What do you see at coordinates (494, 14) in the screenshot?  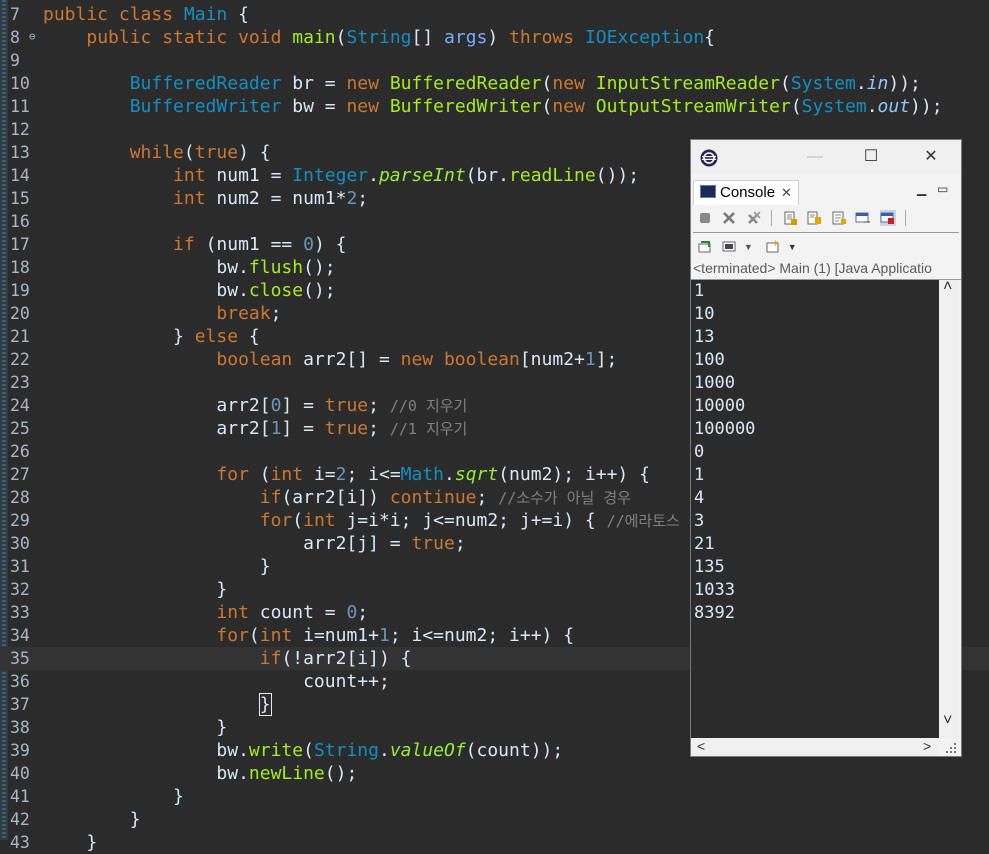 I see `code-line: 7 public class Main {` at bounding box center [494, 14].